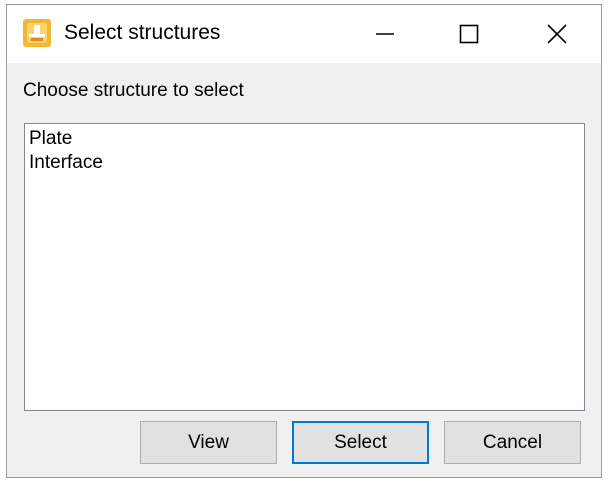 Image resolution: width=610 pixels, height=486 pixels. I want to click on minimize-button, so click(385, 34).